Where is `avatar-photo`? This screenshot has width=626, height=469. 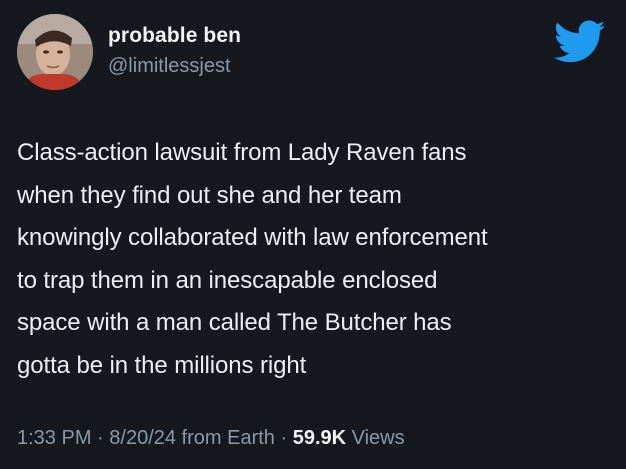 avatar-photo is located at coordinates (55, 52).